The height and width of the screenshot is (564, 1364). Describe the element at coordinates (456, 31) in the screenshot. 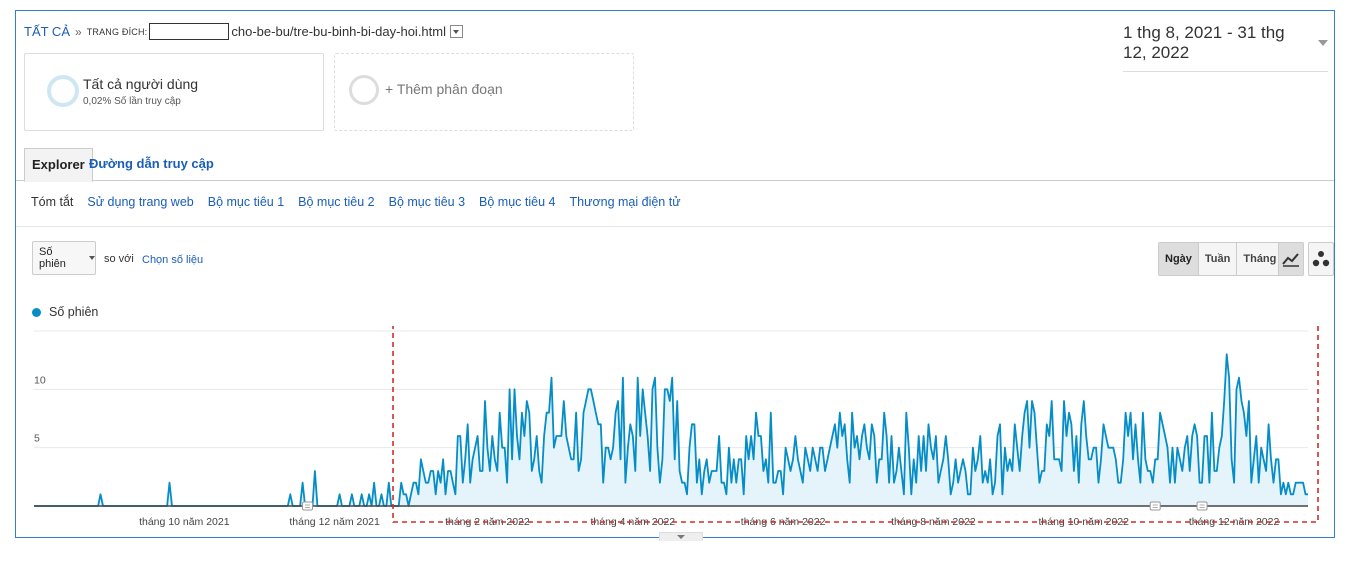

I see `breadcrumb-dropdown-icon` at that location.